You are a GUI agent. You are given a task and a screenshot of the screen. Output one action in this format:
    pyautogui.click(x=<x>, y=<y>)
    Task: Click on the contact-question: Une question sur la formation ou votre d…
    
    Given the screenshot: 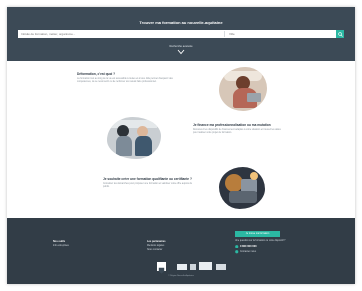 What is the action you would take?
    pyautogui.click(x=260, y=241)
    